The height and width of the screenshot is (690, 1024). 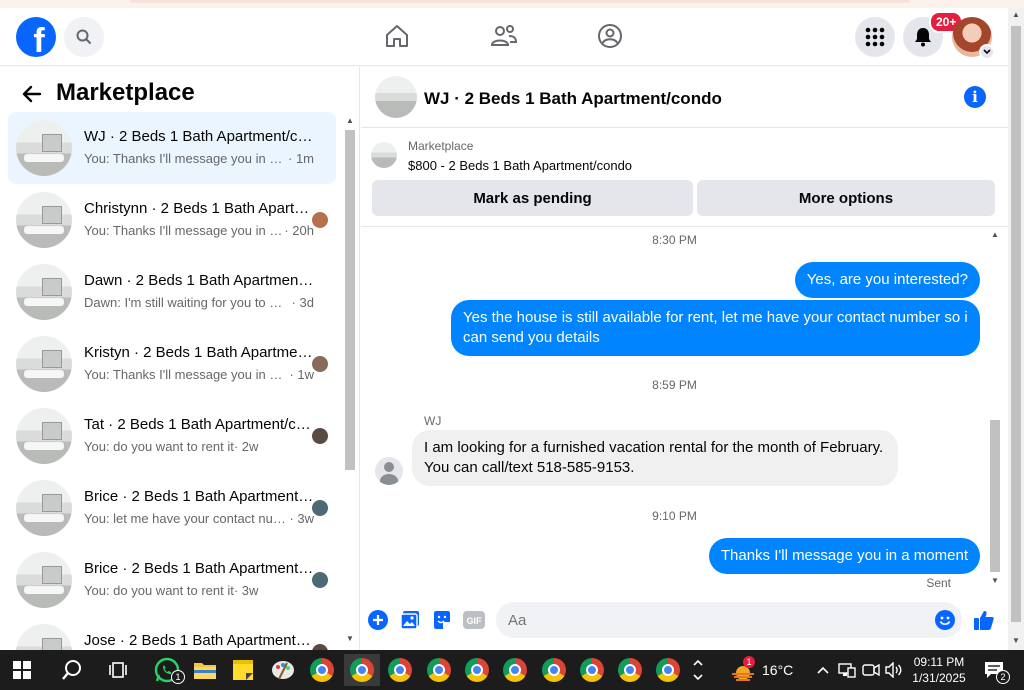 I want to click on timestamp: 8:59 PM, so click(x=674, y=385).